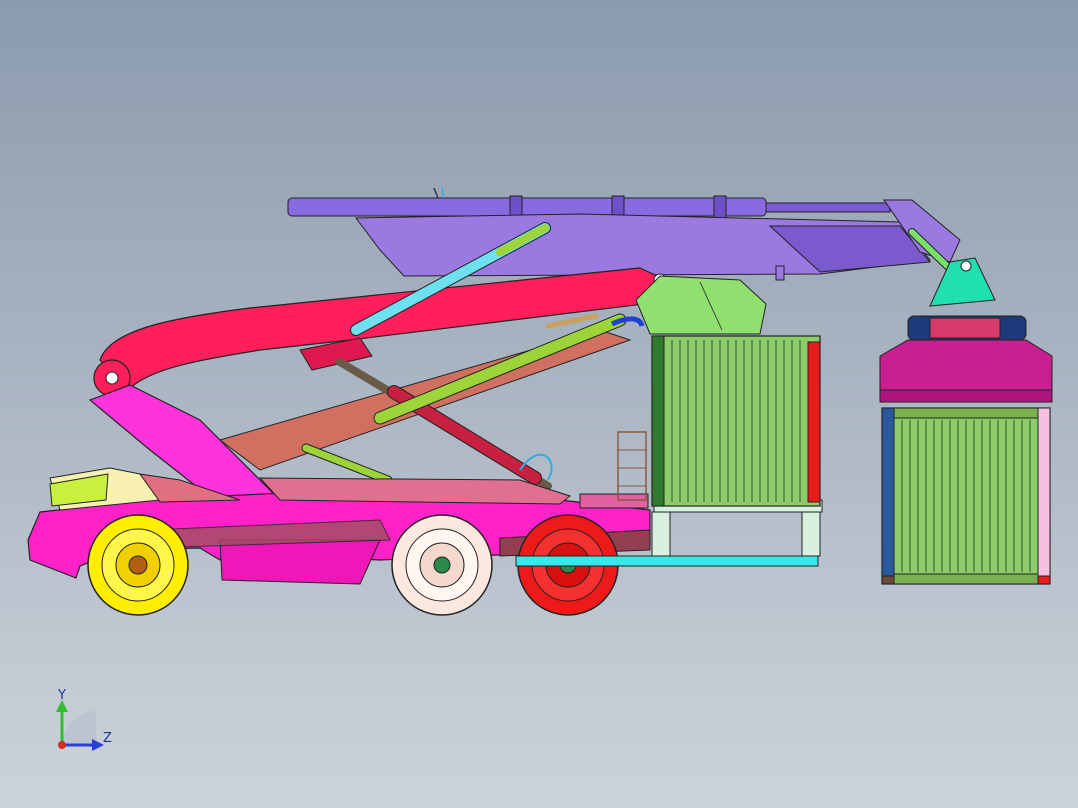 This screenshot has width=1078, height=808. I want to click on spreader-head, so click(966, 330).